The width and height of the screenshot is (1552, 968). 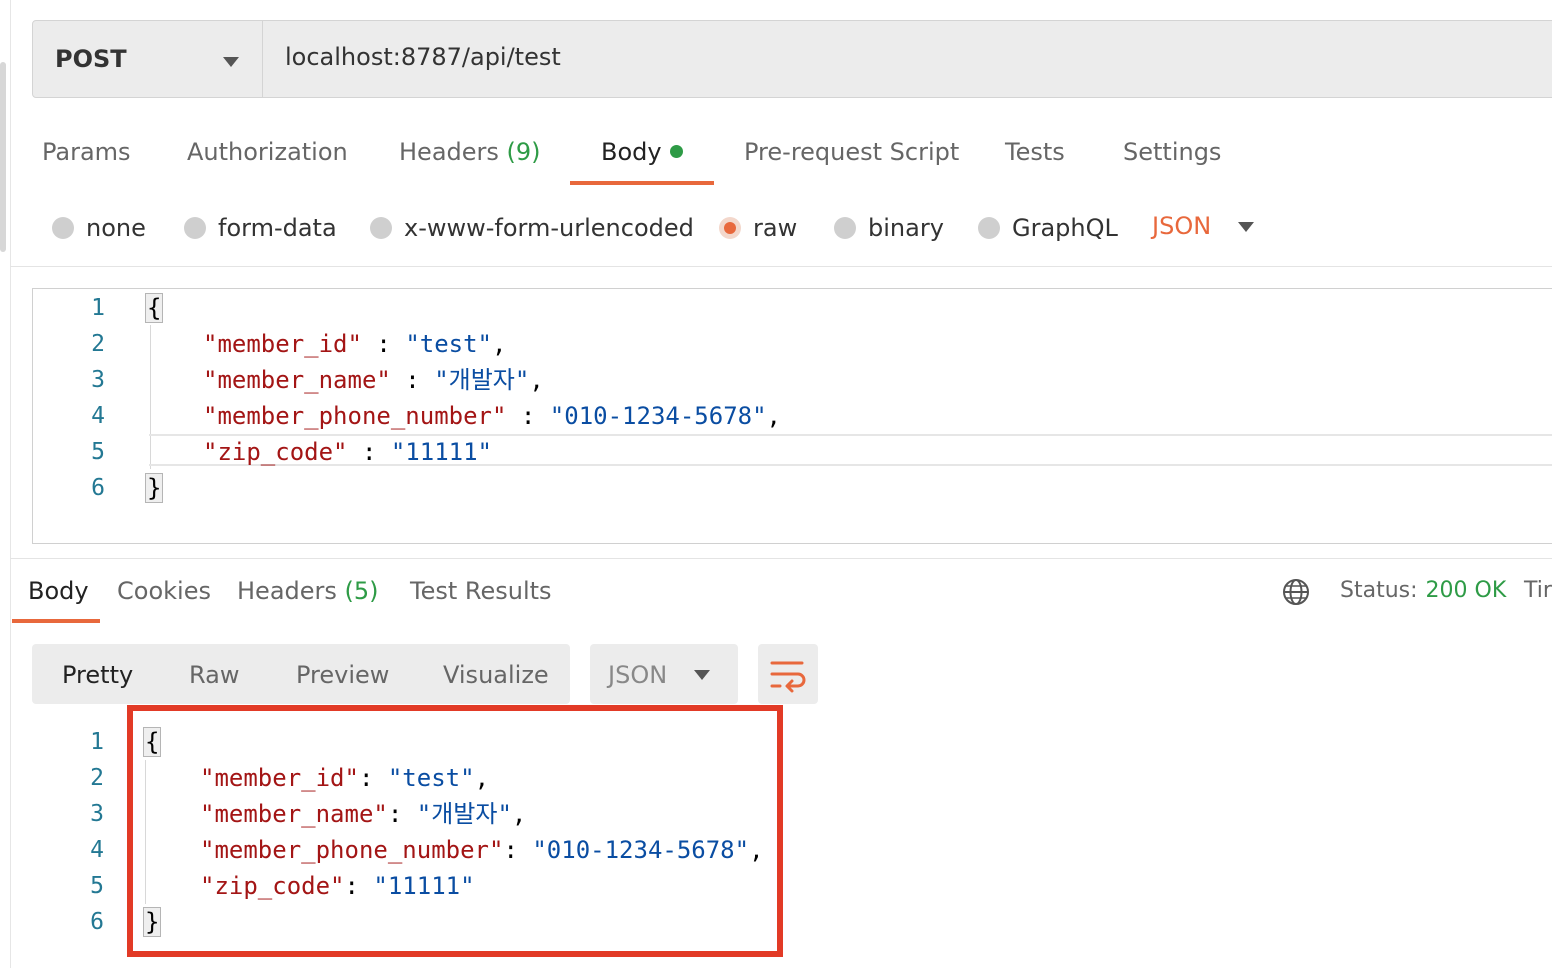 What do you see at coordinates (361, 591) in the screenshot?
I see `response-headers-count: (5)` at bounding box center [361, 591].